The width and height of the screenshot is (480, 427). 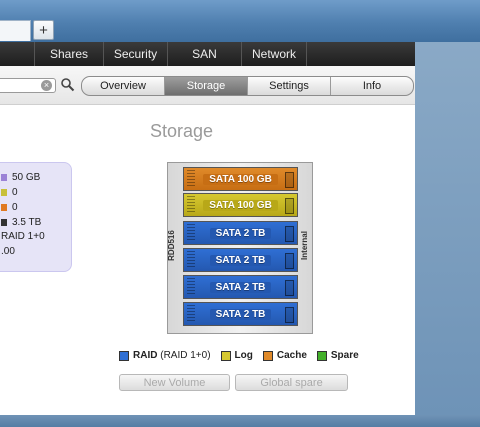 What do you see at coordinates (182, 131) in the screenshot?
I see `page-title: Storage` at bounding box center [182, 131].